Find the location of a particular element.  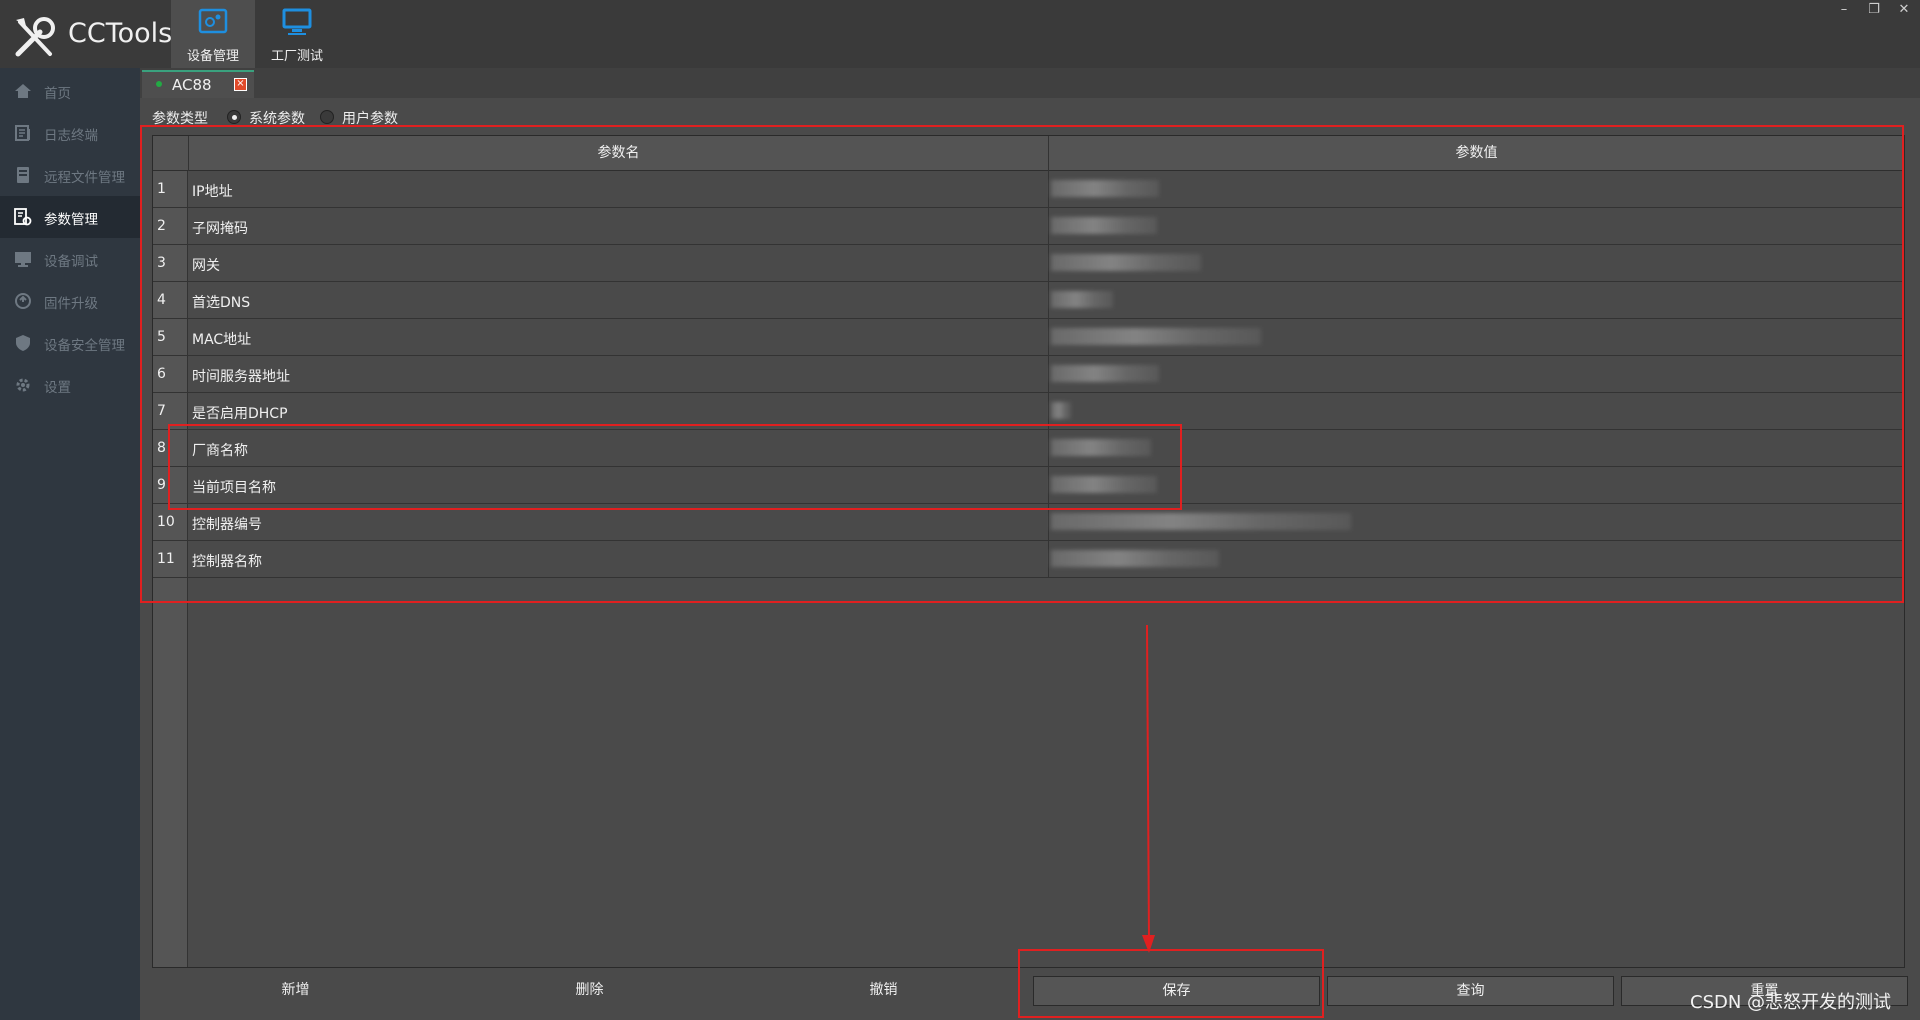

monitor-icon is located at coordinates (297, 21).